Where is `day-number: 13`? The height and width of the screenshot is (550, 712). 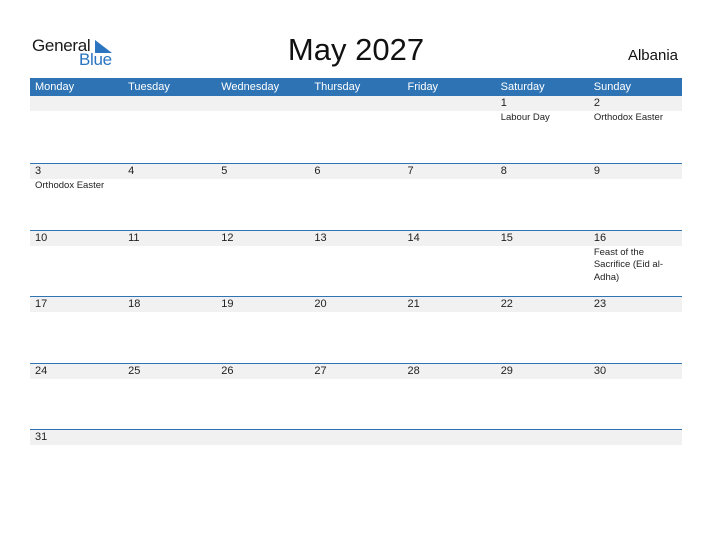 day-number: 13 is located at coordinates (320, 237).